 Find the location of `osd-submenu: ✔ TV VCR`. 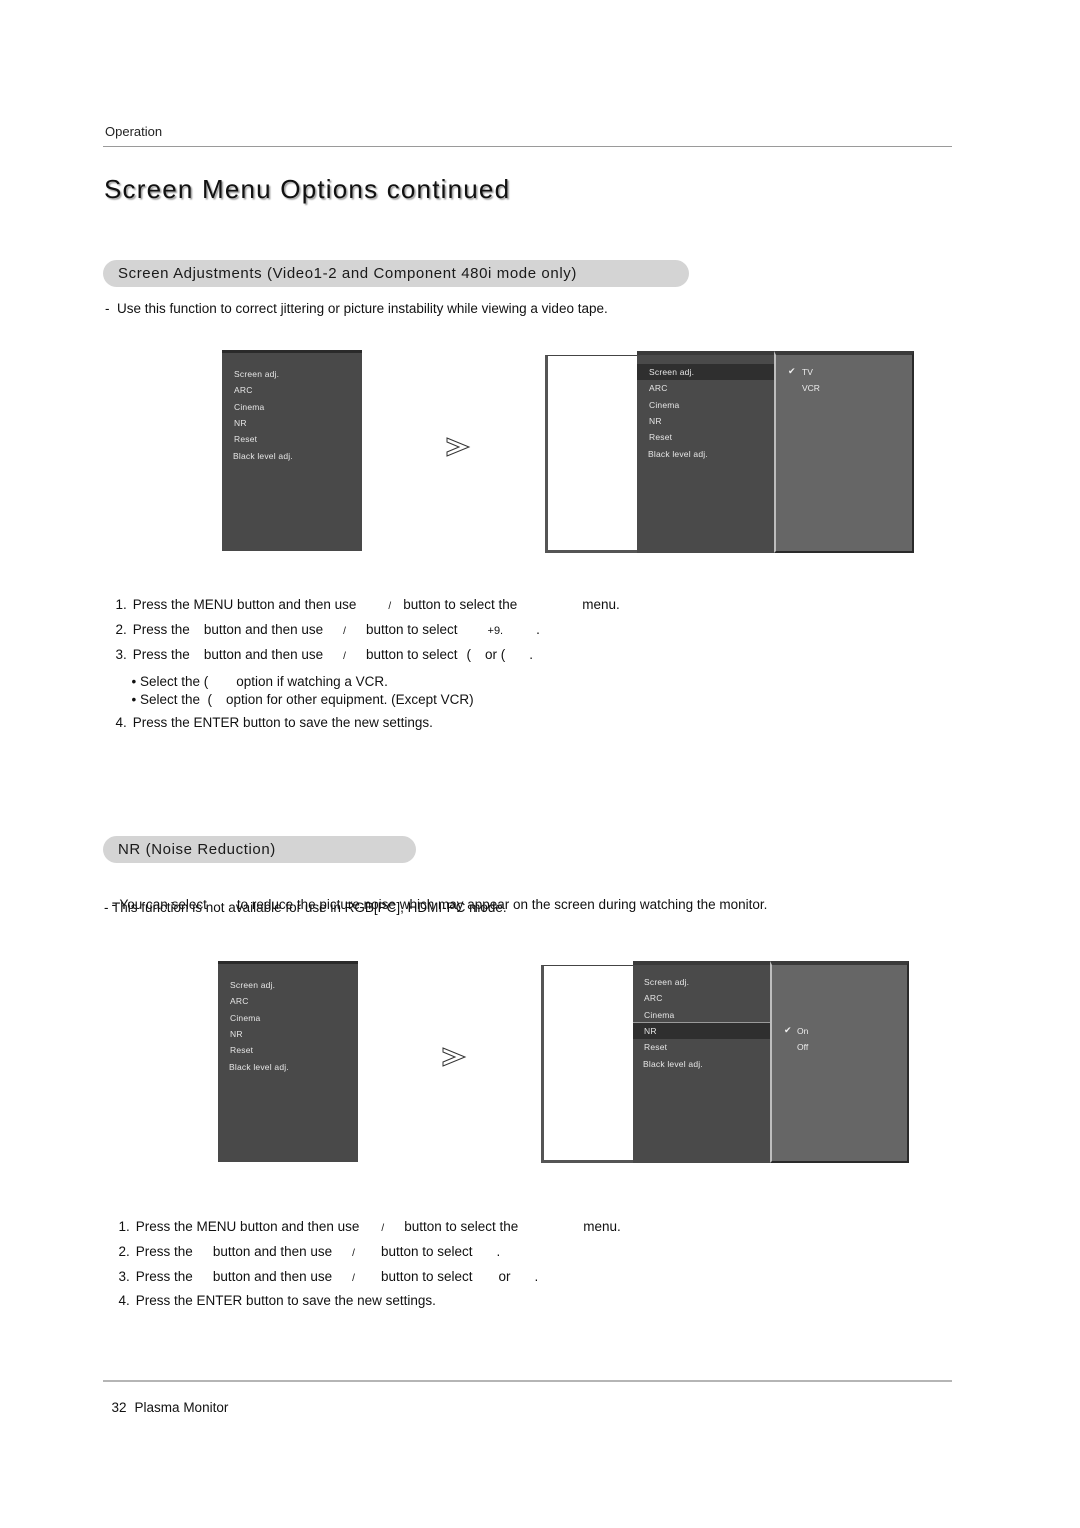

osd-submenu: ✔ TV VCR is located at coordinates (844, 452).